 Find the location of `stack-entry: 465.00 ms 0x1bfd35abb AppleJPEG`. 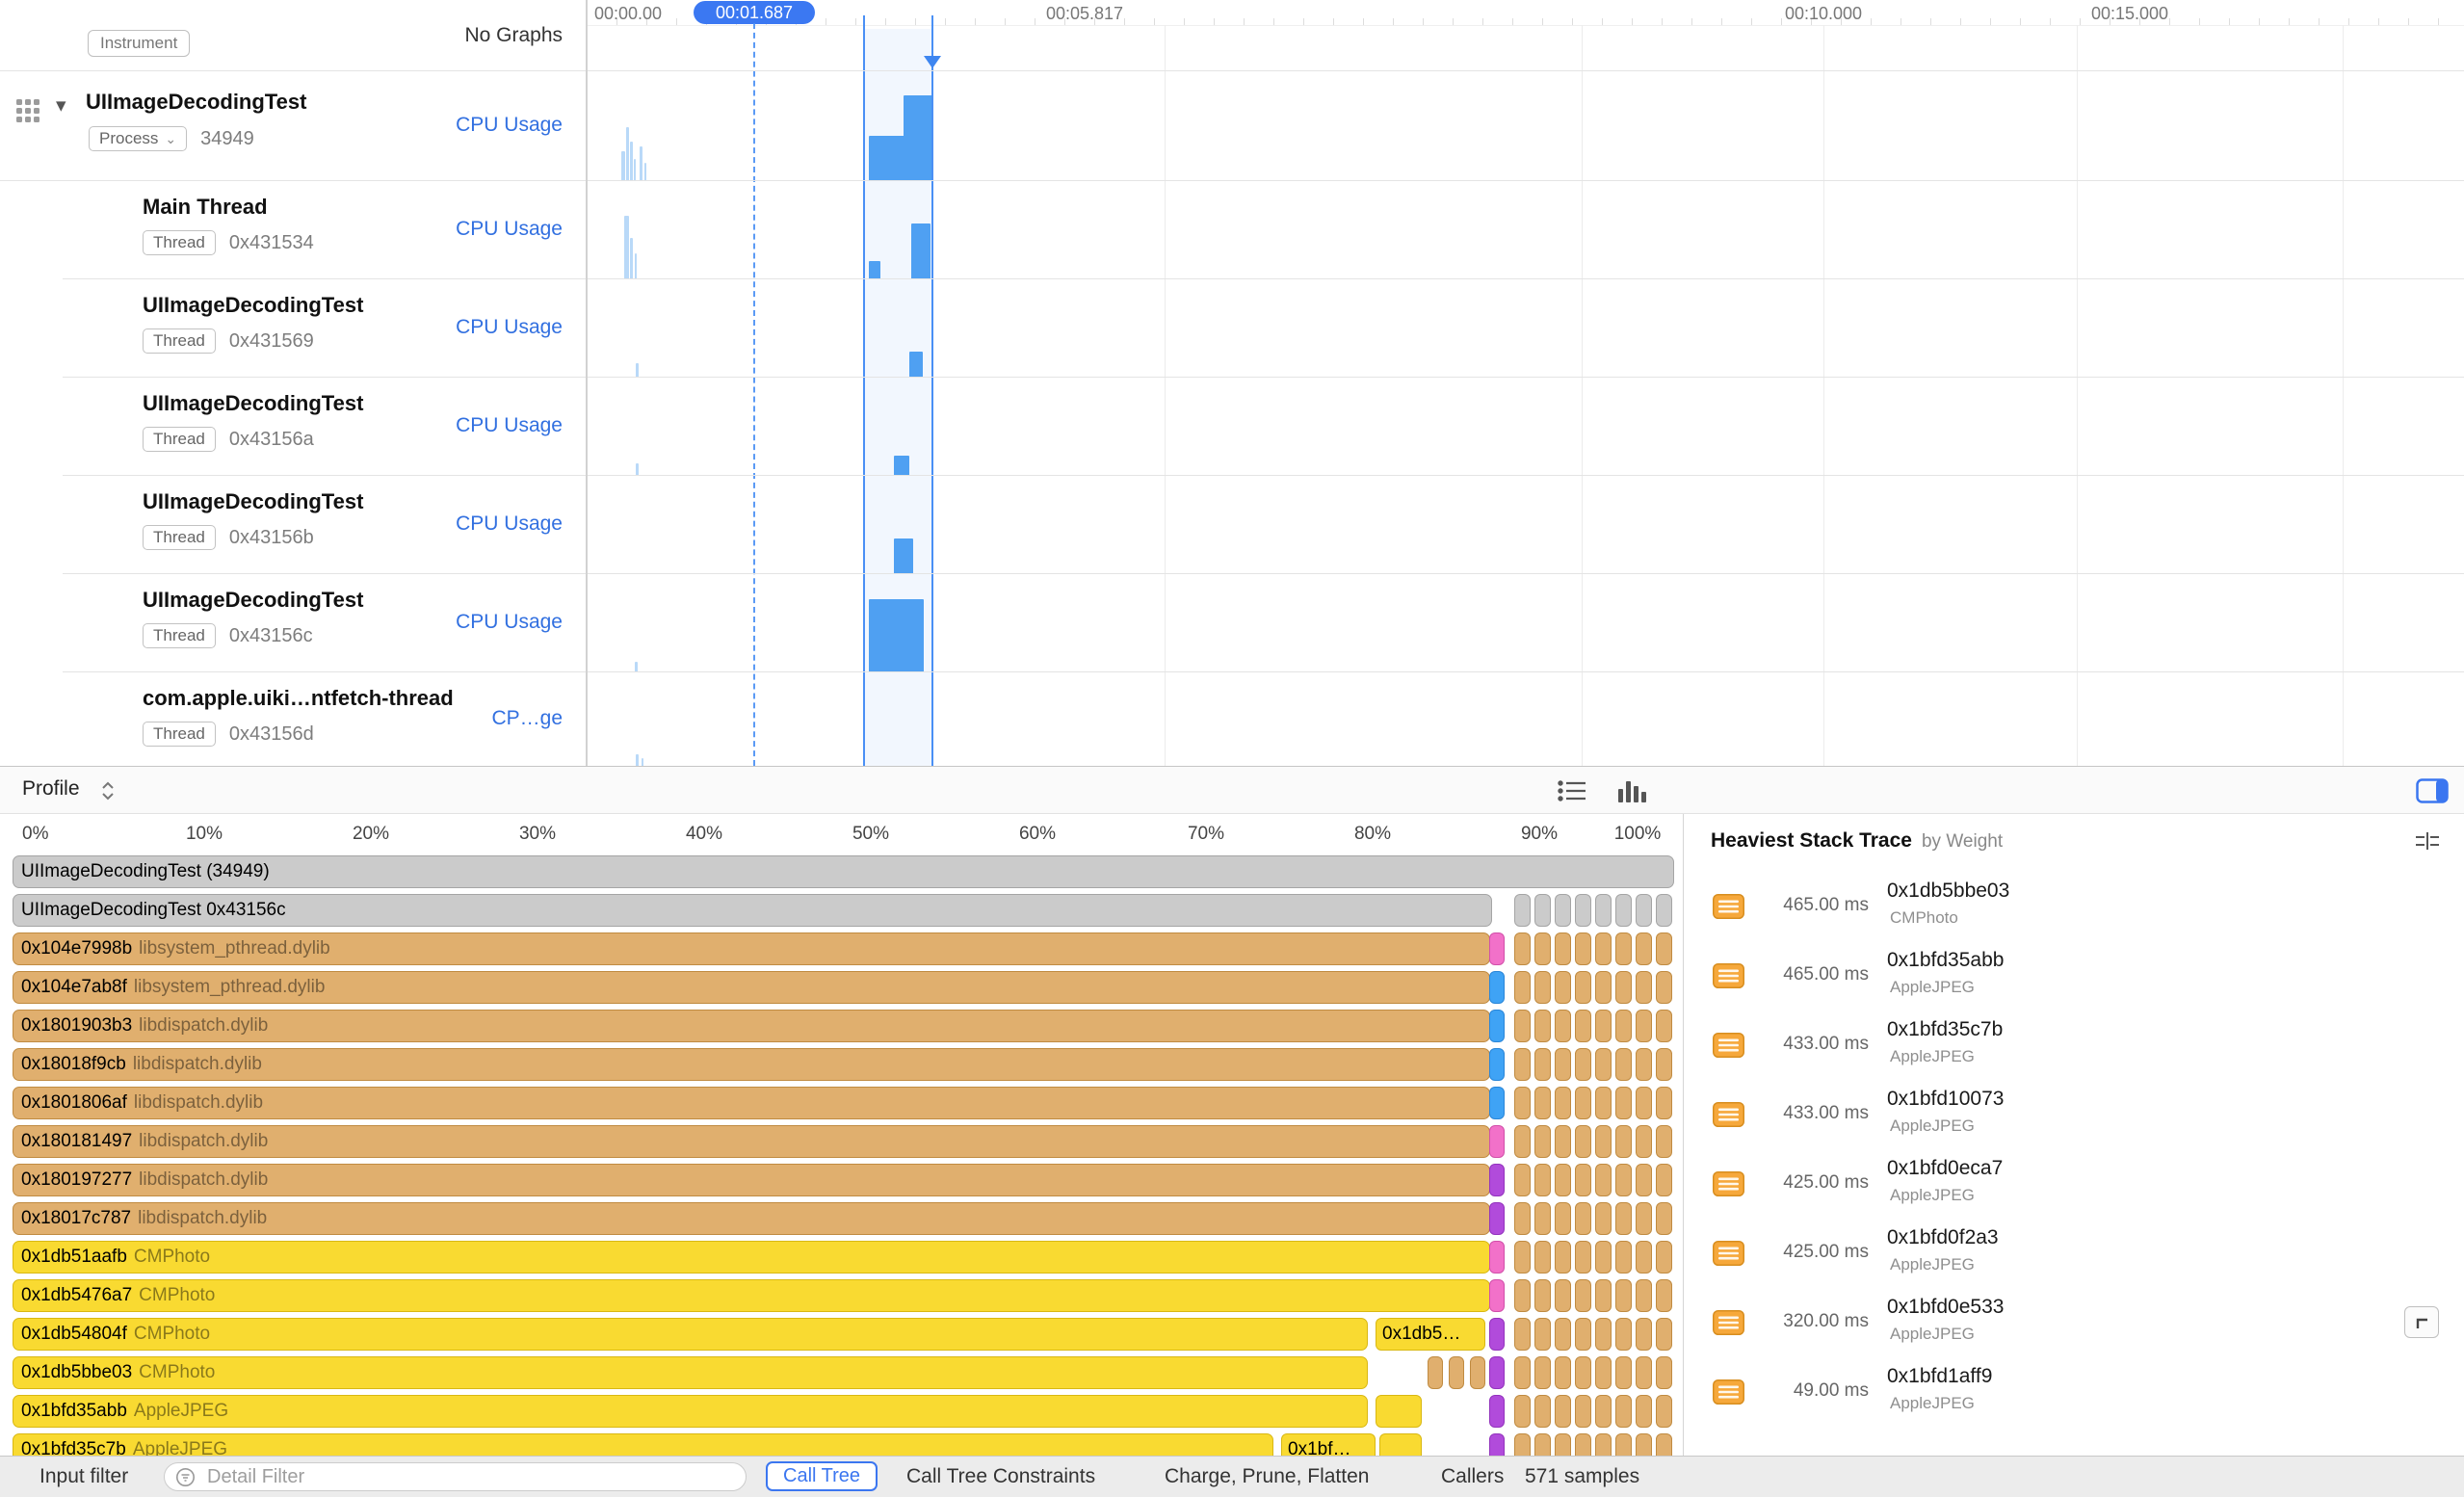

stack-entry: 465.00 ms 0x1bfd35abb AppleJPEG is located at coordinates (2074, 976).